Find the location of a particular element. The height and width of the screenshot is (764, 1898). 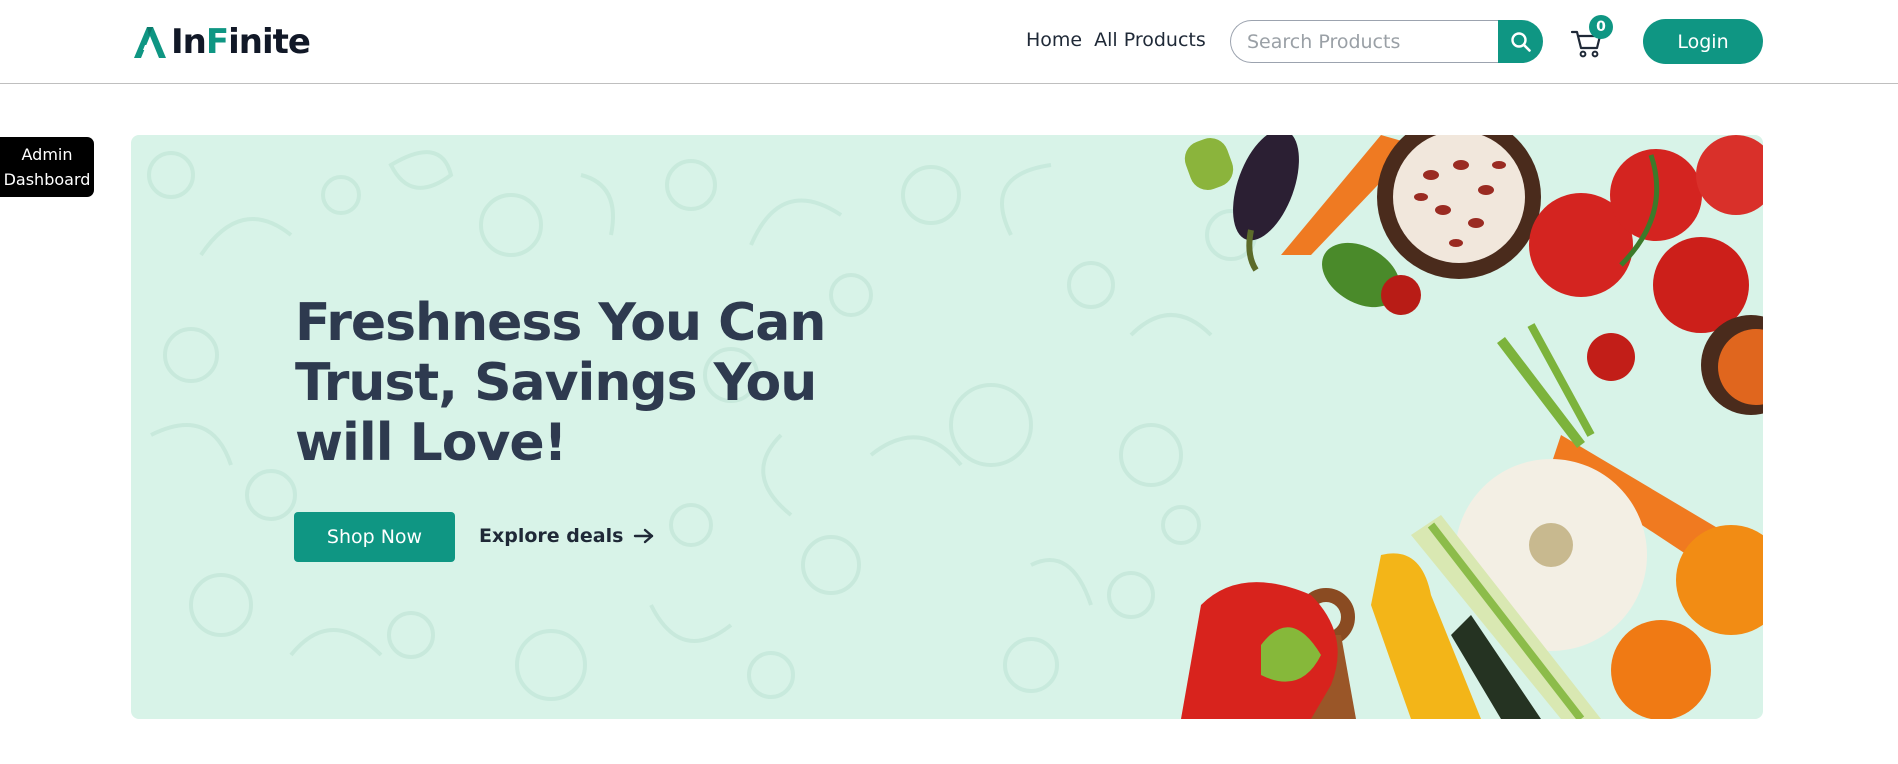

hero-title-line2: Trust, Savings You is located at coordinates (556, 383).